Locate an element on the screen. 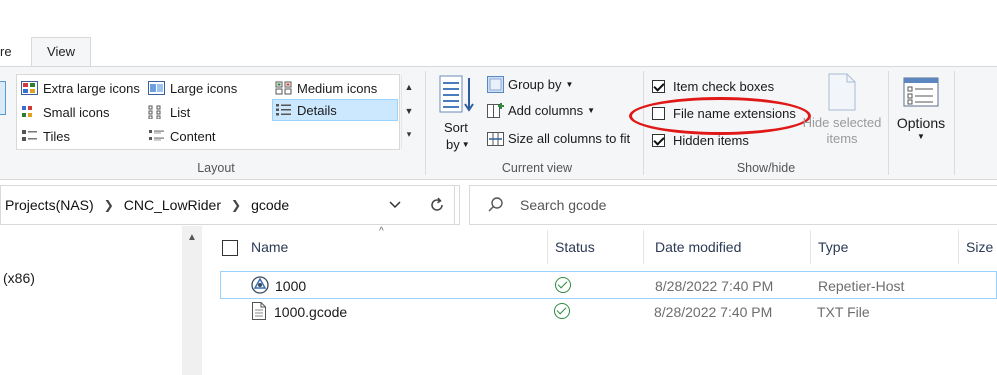 The image size is (997, 375). text-file-icon is located at coordinates (259, 311).